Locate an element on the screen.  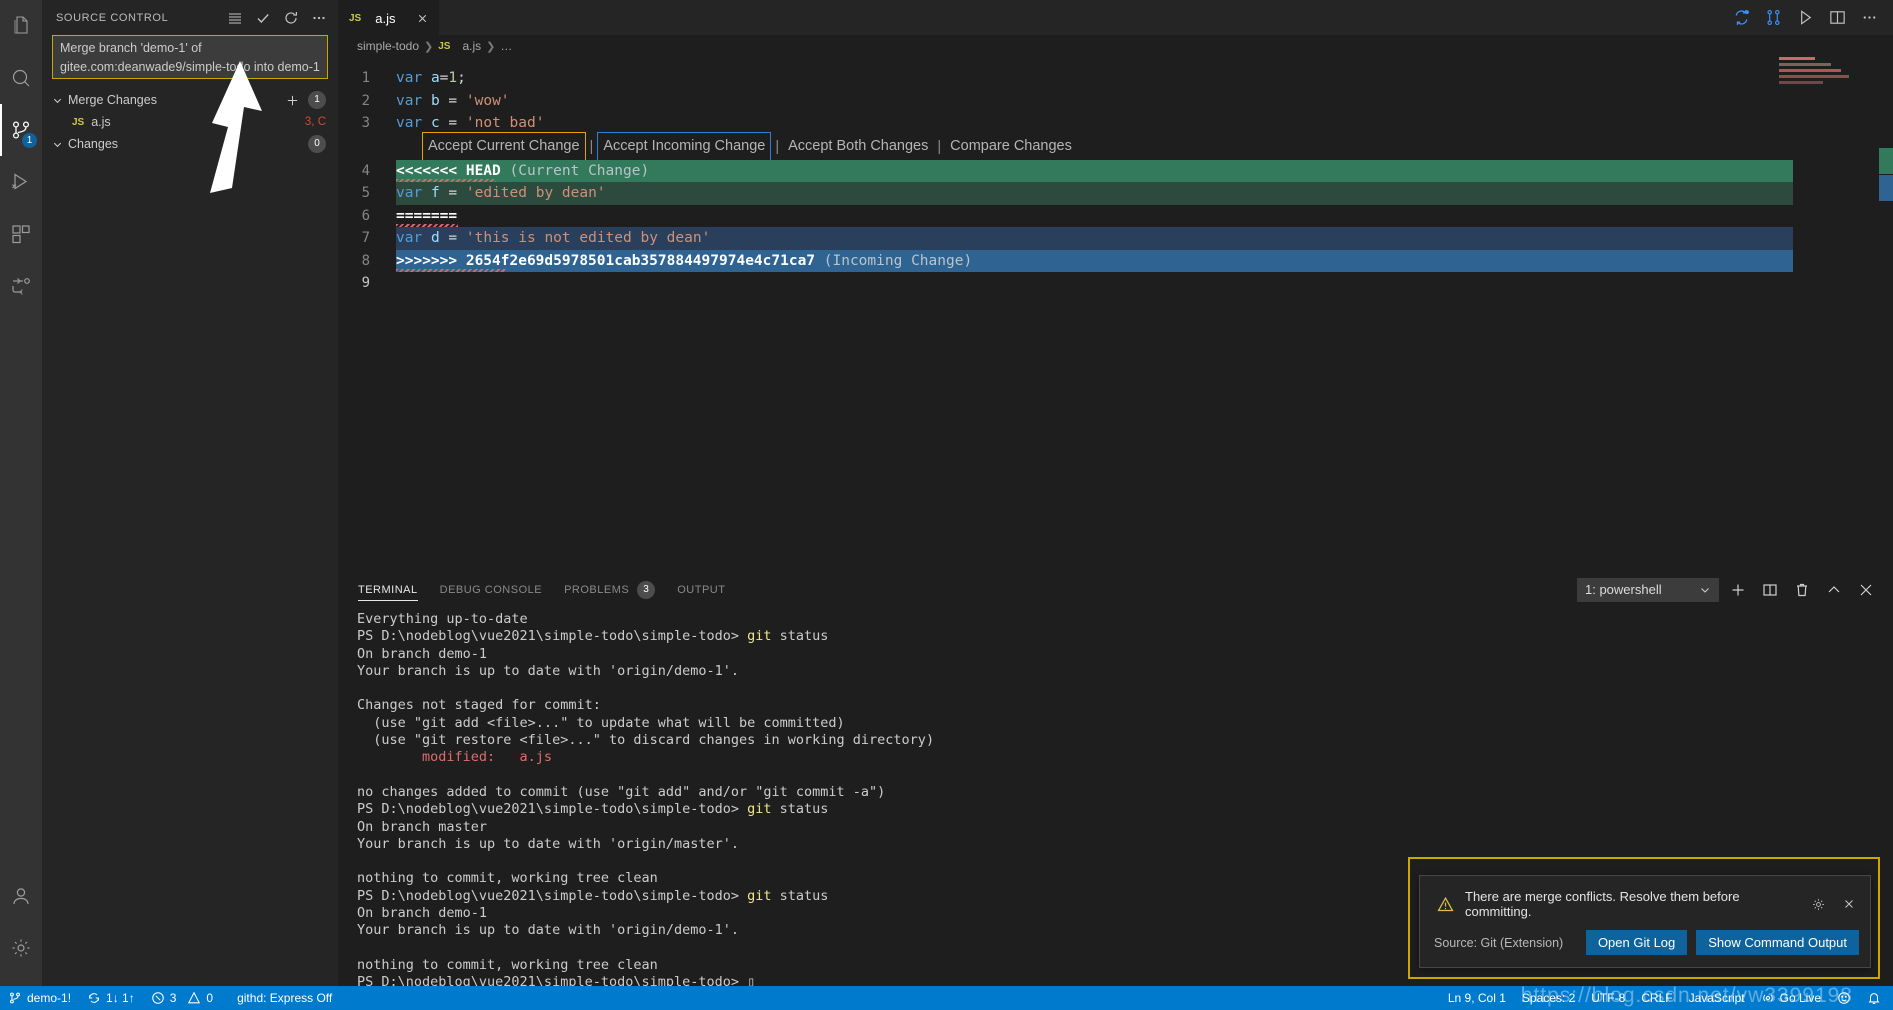
code-line: 2 var b = 'wow' is located at coordinates (1115, 101).